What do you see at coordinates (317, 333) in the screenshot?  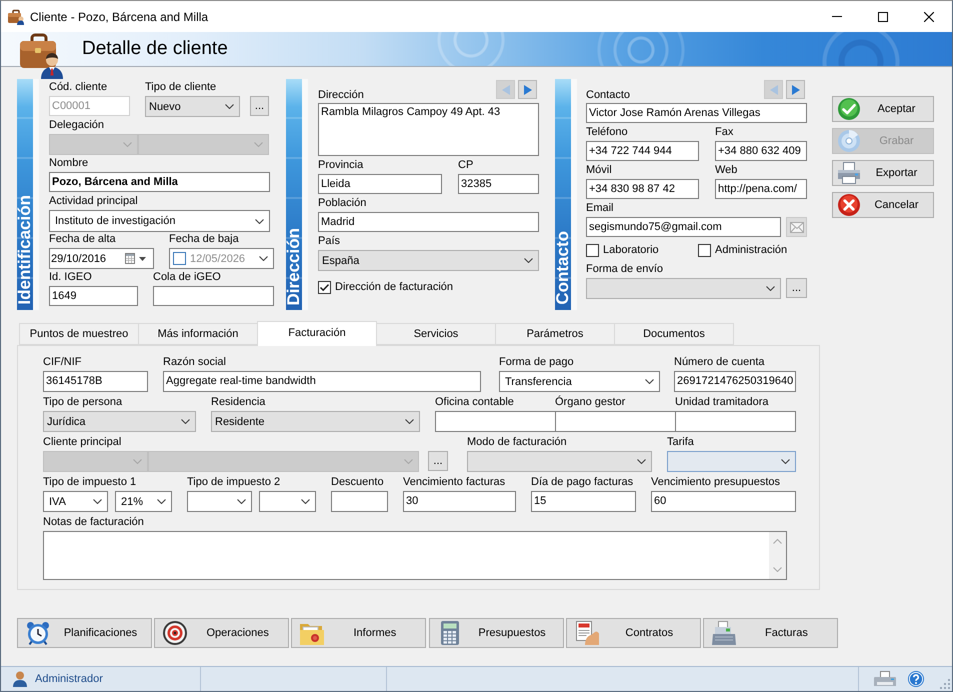 I see `tab: Facturación` at bounding box center [317, 333].